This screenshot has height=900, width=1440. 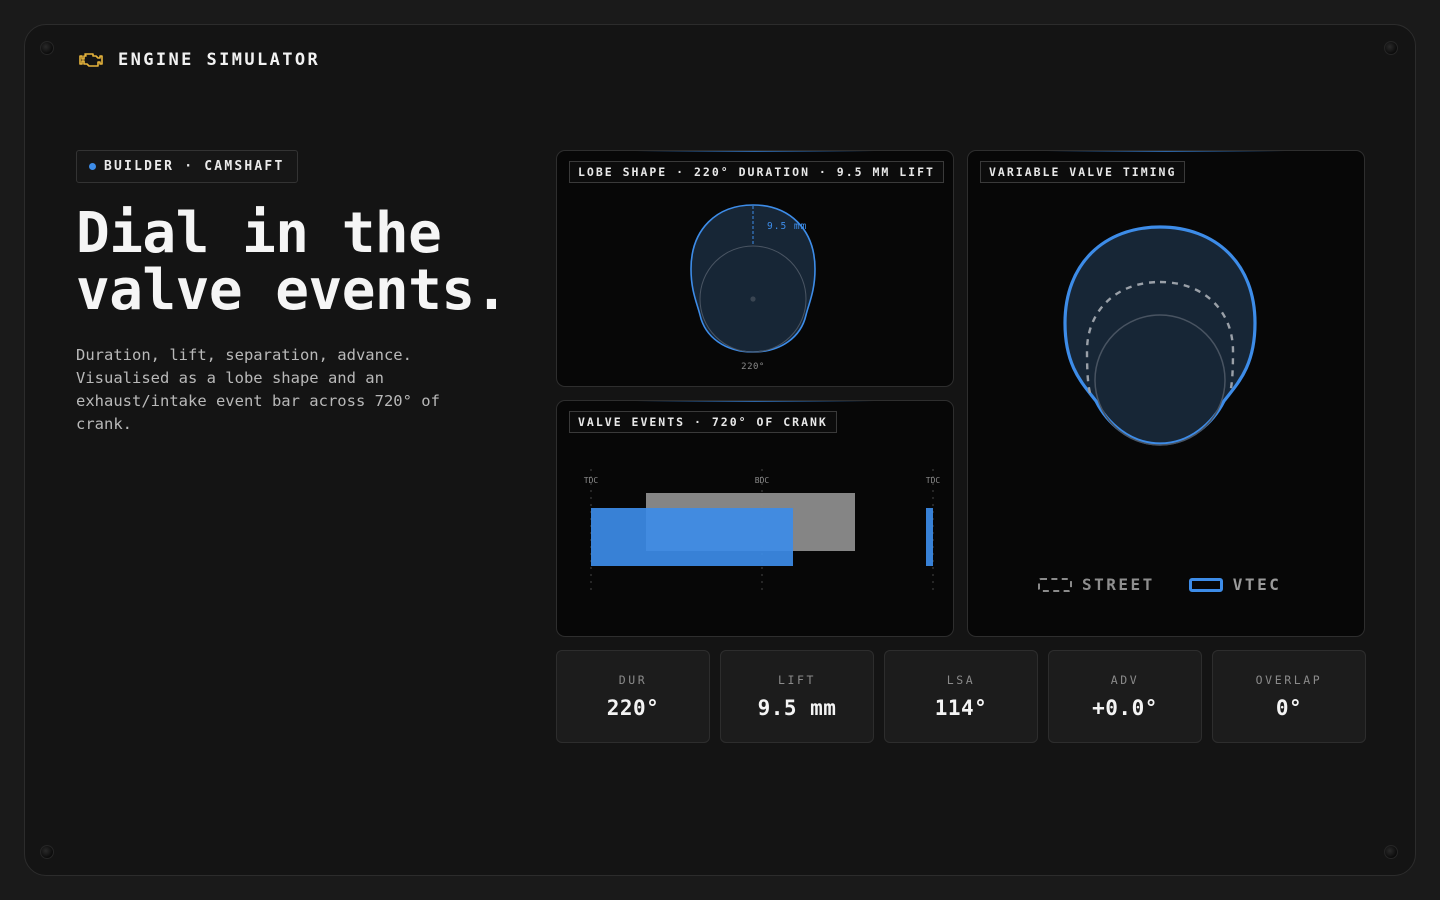 I want to click on legend-item-street: STREET, so click(x=1096, y=584).